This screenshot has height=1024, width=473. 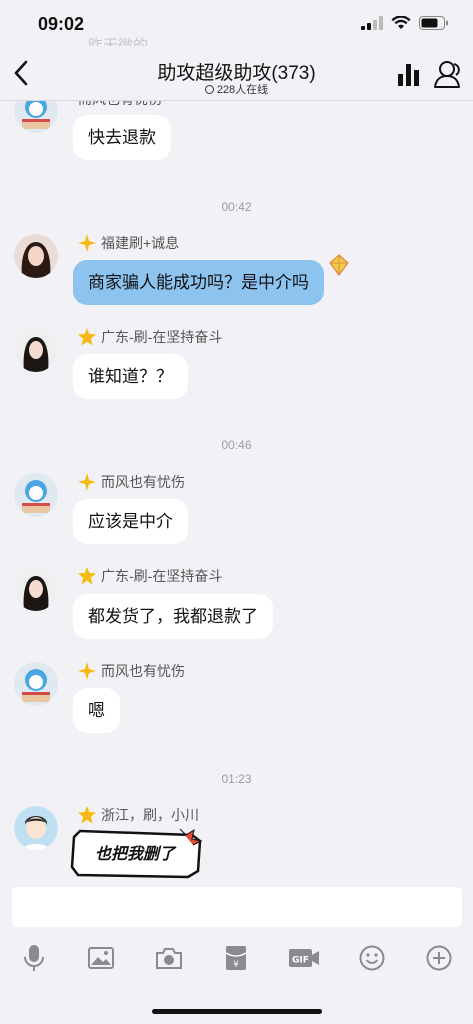 I want to click on timestamp: 00:42, so click(x=236, y=207).